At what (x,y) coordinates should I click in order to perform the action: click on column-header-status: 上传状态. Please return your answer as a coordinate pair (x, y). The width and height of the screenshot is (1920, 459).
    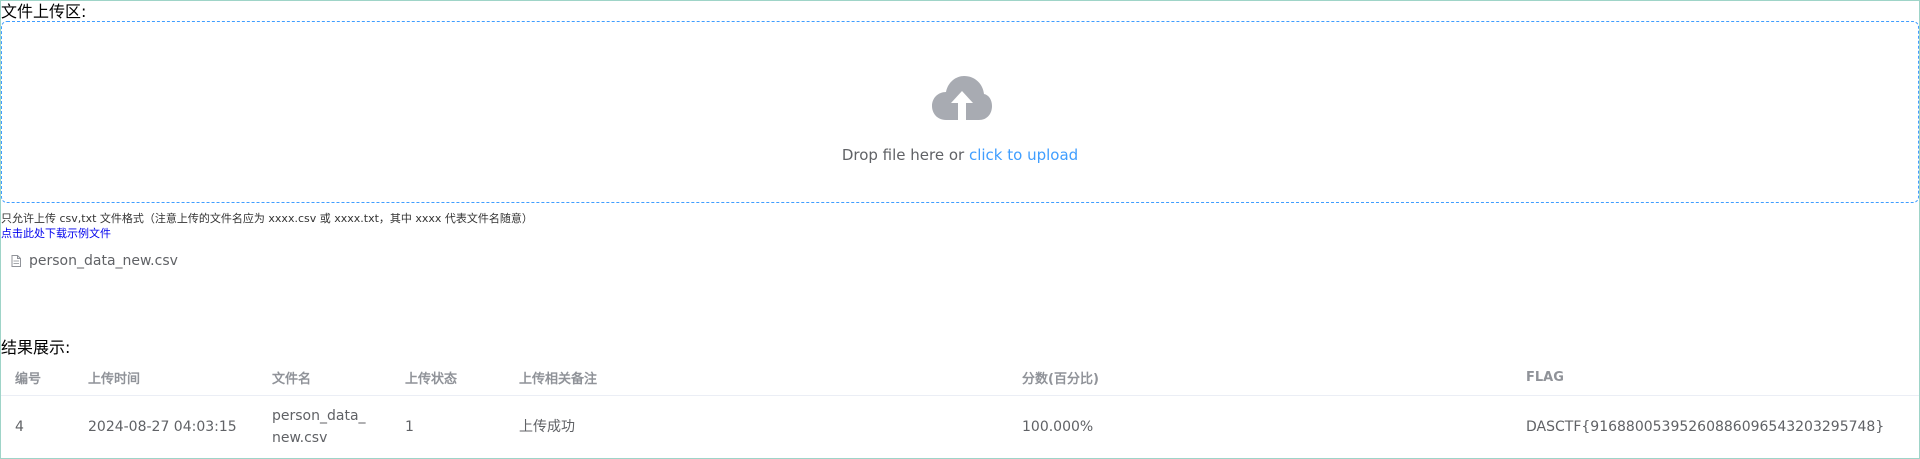
    Looking at the image, I should click on (448, 377).